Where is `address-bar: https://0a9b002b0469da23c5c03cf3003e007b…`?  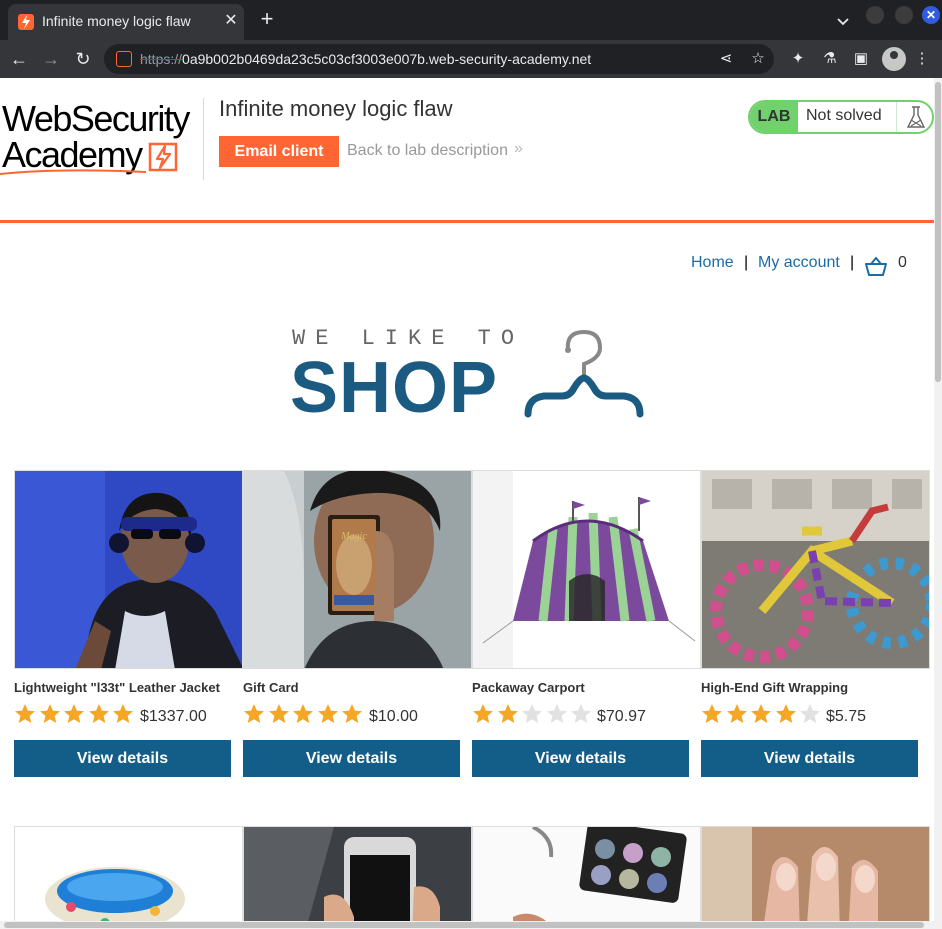 address-bar: https://0a9b002b0469da23c5c03cf3003e007b… is located at coordinates (439, 59).